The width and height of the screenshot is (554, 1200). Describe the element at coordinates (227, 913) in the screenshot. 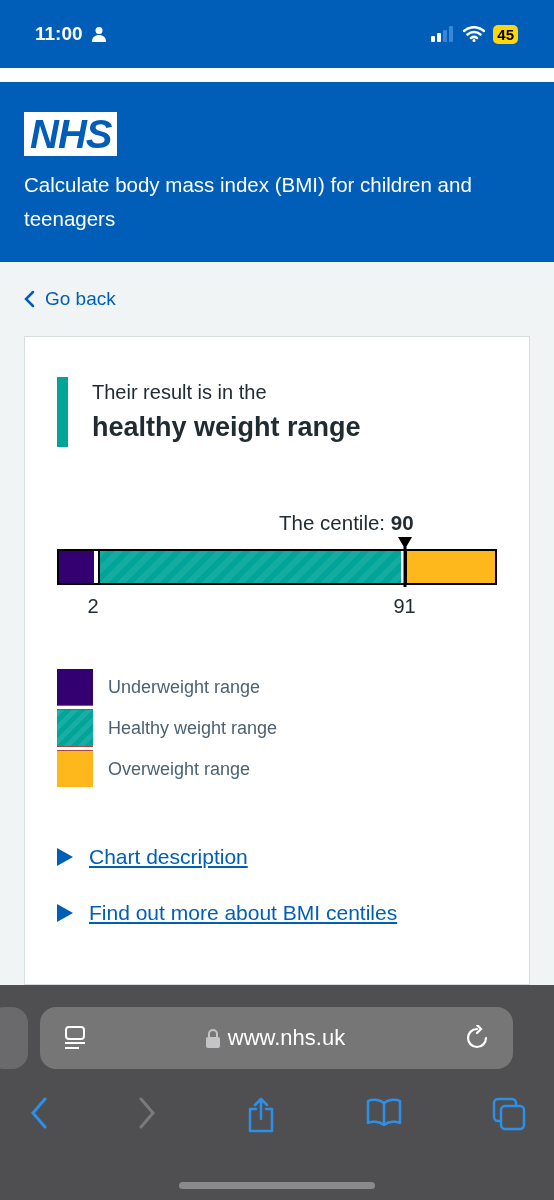

I see `details-link: Find out more about BMI centiles` at that location.